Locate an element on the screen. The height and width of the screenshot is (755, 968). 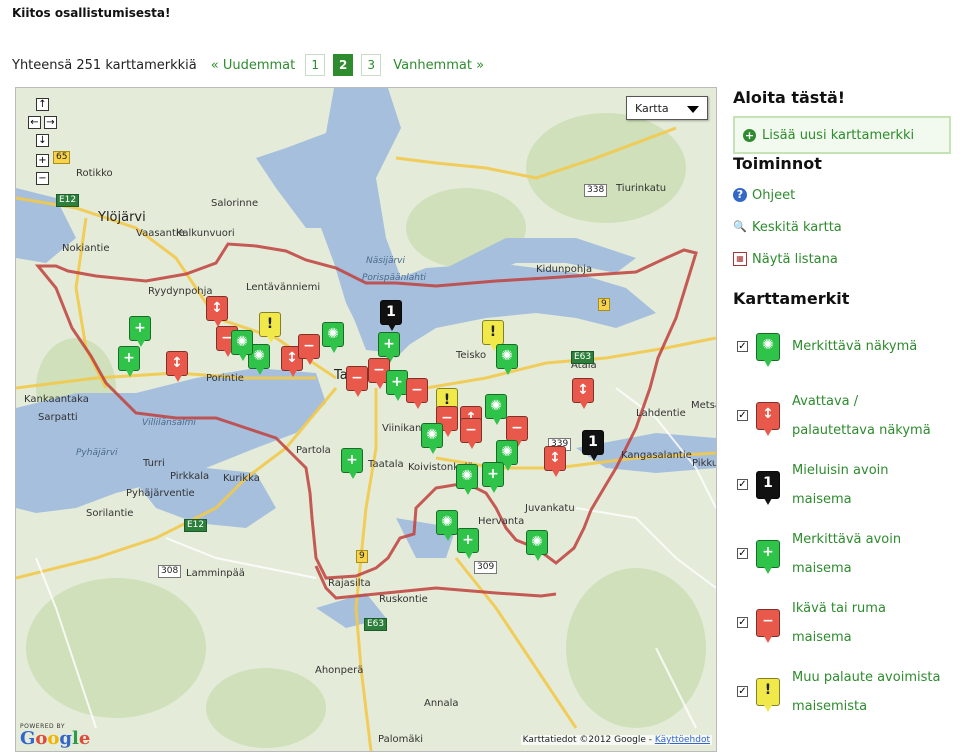
tool-center-map: 🔍 Keskitä kartta is located at coordinates (845, 227).